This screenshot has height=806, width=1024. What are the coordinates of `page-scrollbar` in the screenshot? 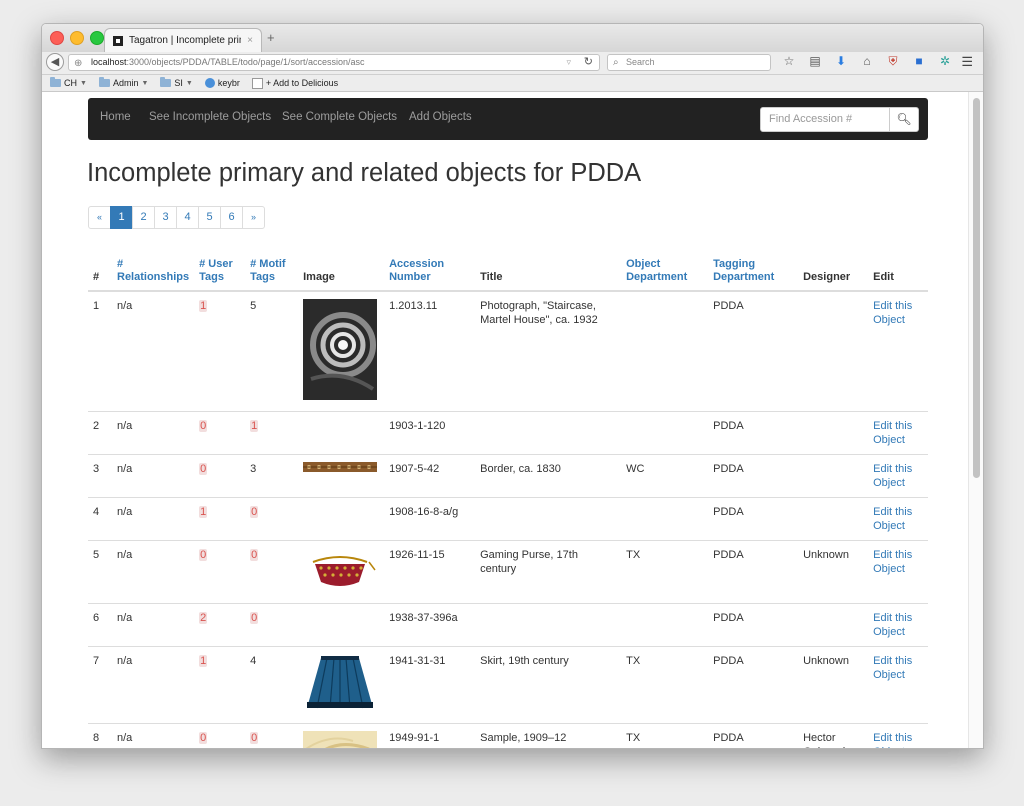 It's located at (975, 420).